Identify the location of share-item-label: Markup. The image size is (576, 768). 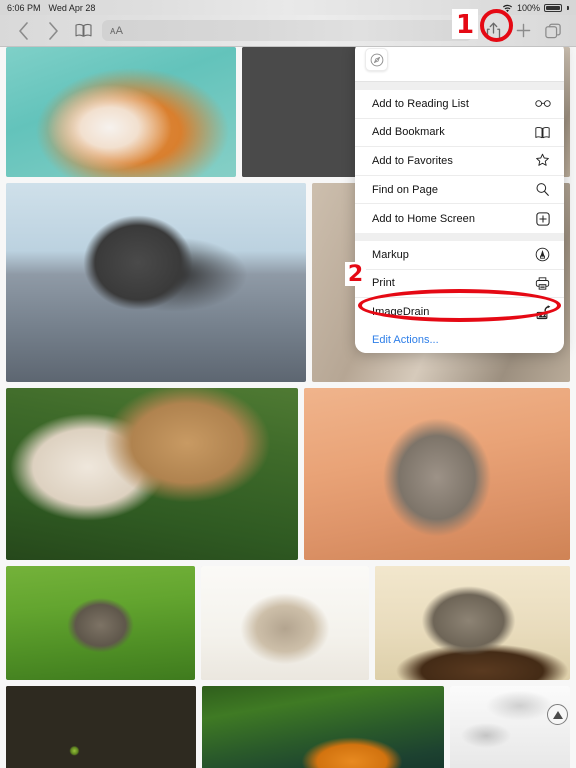
(390, 254).